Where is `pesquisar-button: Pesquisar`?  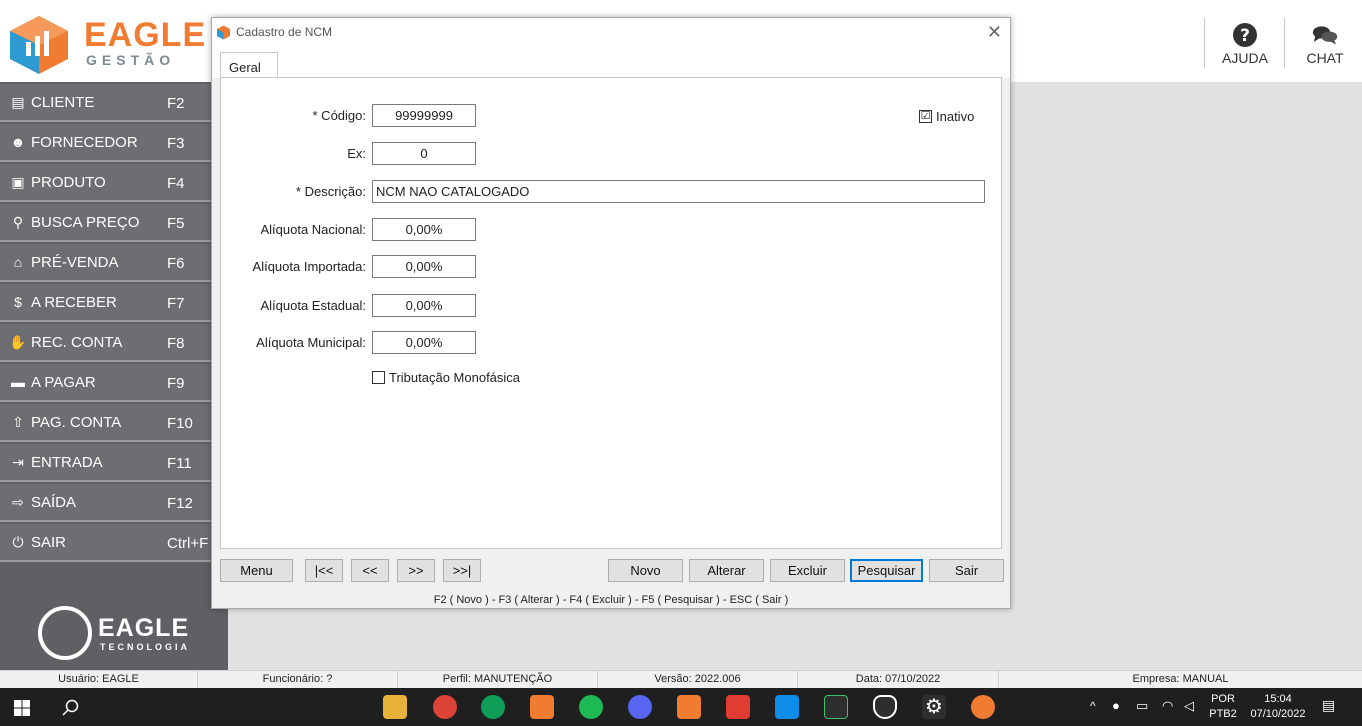
pesquisar-button: Pesquisar is located at coordinates (886, 570).